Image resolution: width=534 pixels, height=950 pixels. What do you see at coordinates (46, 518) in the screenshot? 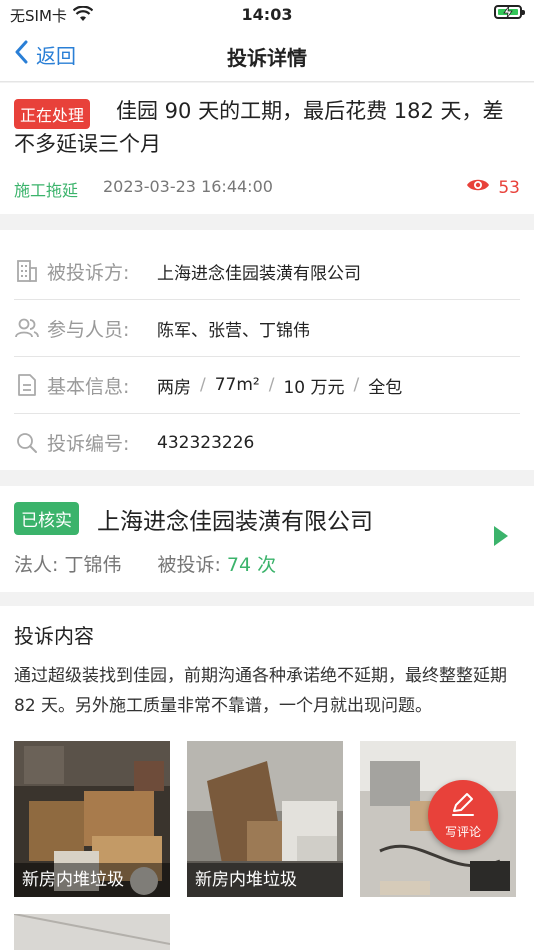
I see `verified-badge: 已核实` at bounding box center [46, 518].